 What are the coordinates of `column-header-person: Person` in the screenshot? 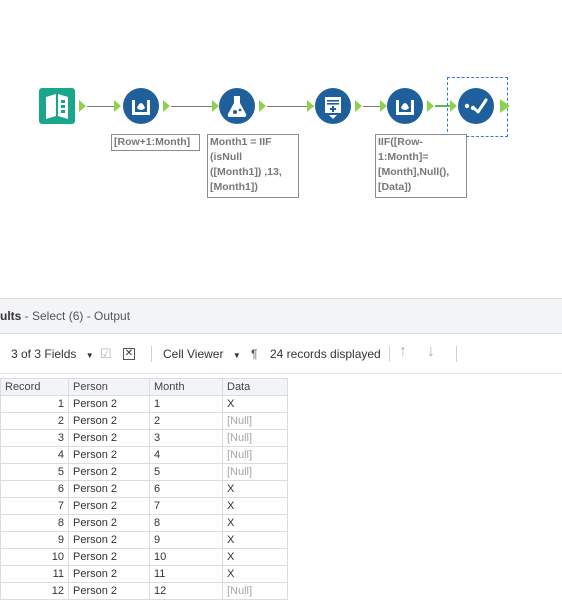 It's located at (109, 387).